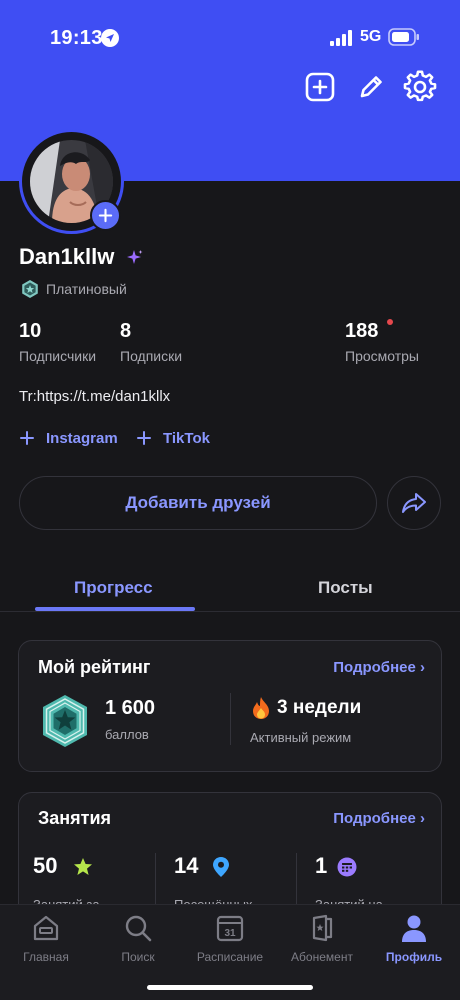 Image resolution: width=460 pixels, height=1000 pixels. I want to click on streak-value: 3 недели, so click(319, 707).